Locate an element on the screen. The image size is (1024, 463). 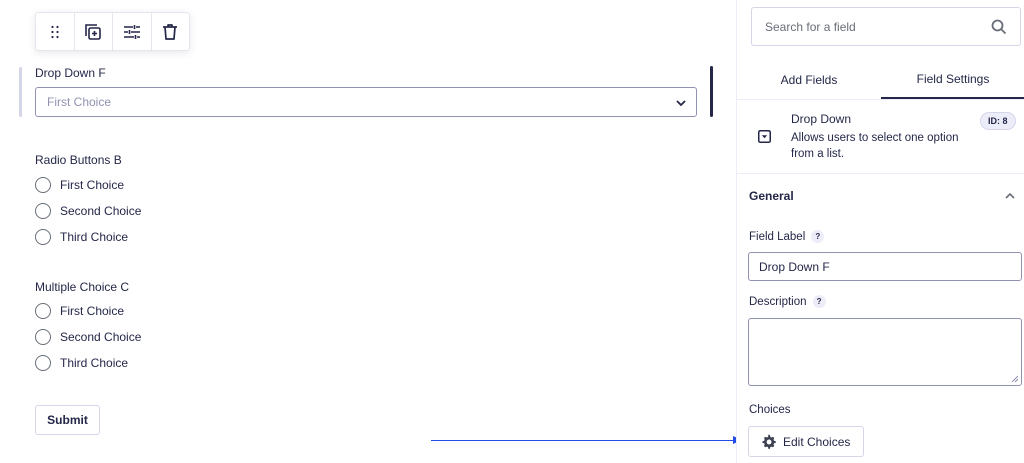
field-label-setting-label: Field Label ? is located at coordinates (787, 236).